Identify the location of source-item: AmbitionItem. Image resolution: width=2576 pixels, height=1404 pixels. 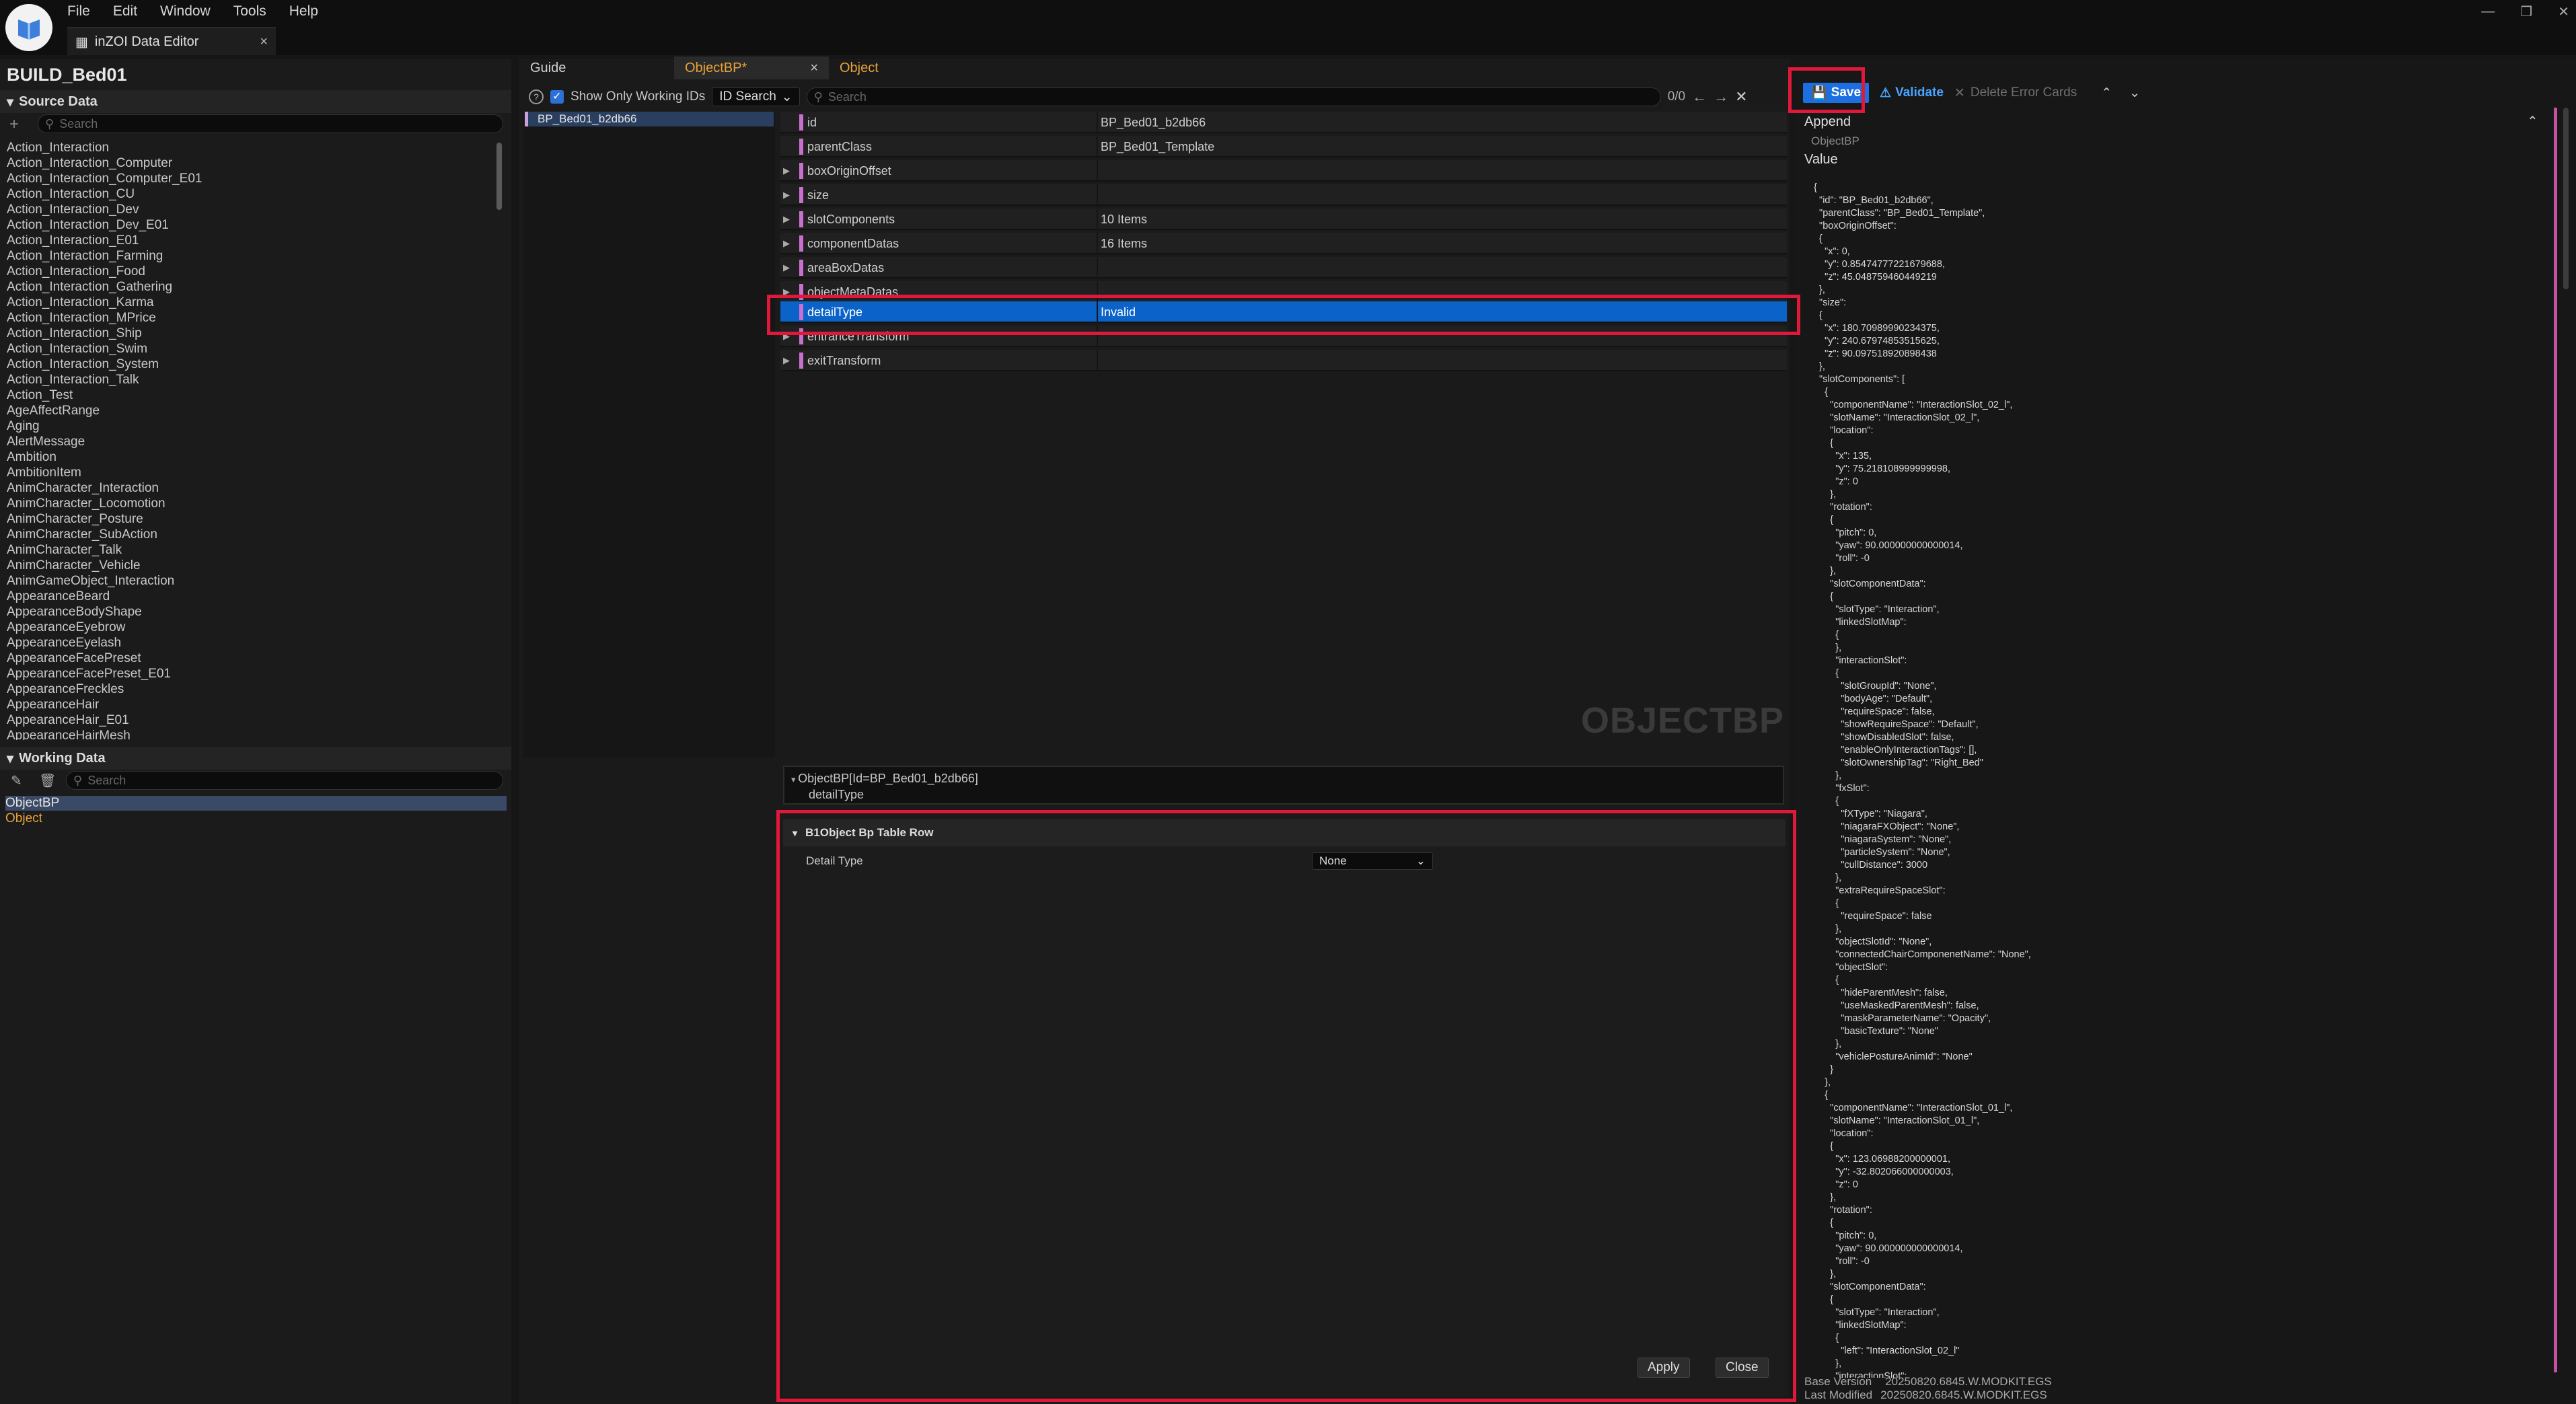
(252, 472).